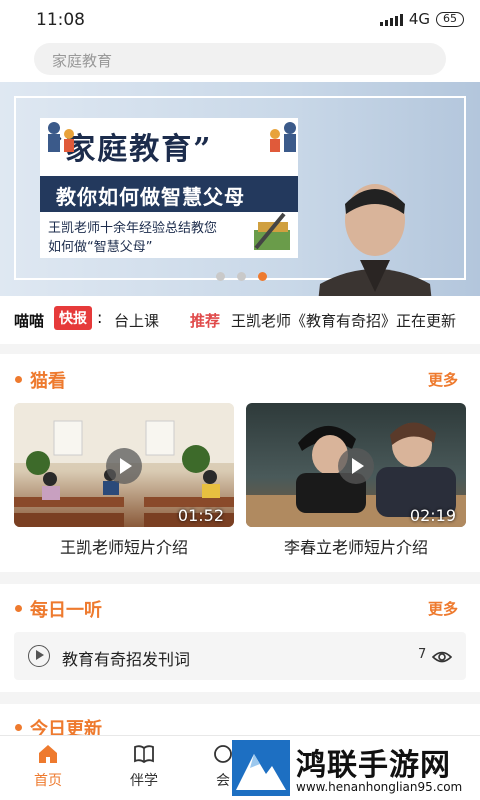 This screenshot has width=480, height=800. Describe the element at coordinates (356, 546) in the screenshot. I see `video-title: 李春立老师短片介绍` at that location.